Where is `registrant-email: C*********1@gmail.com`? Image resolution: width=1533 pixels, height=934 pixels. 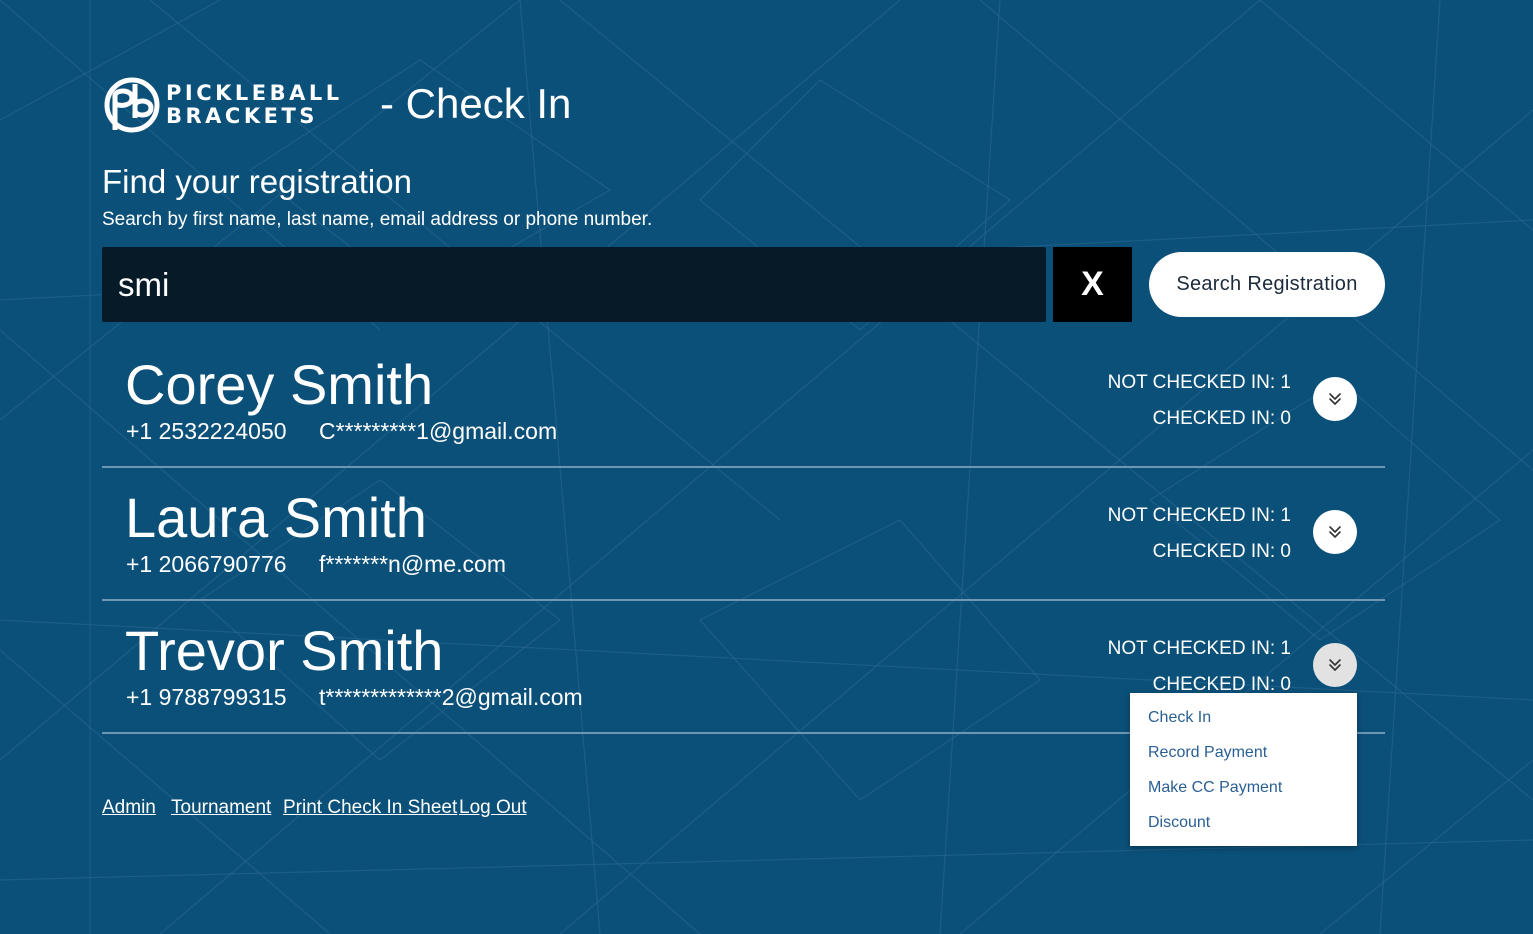 registrant-email: C*********1@gmail.com is located at coordinates (438, 431).